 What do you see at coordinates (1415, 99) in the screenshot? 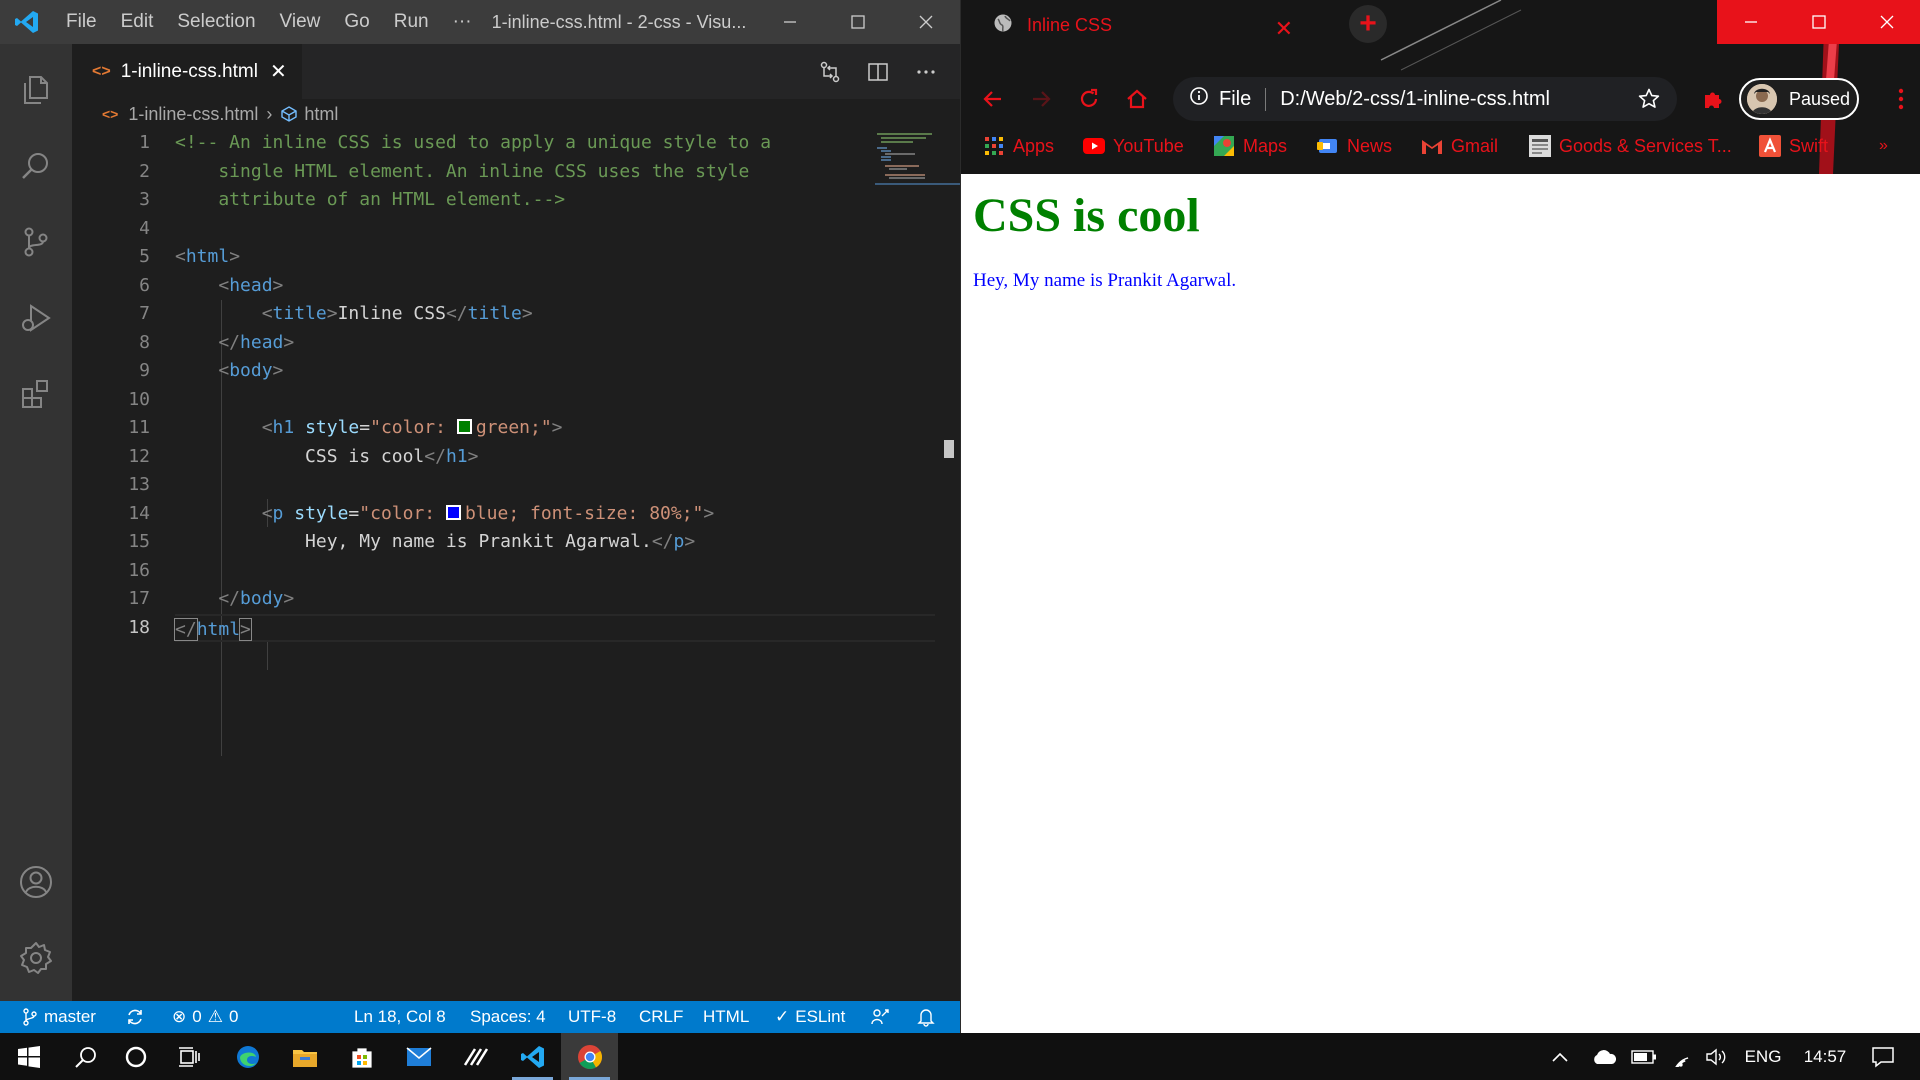
I see `url-text: D:/Web/2-css/1-inline-css.html` at bounding box center [1415, 99].